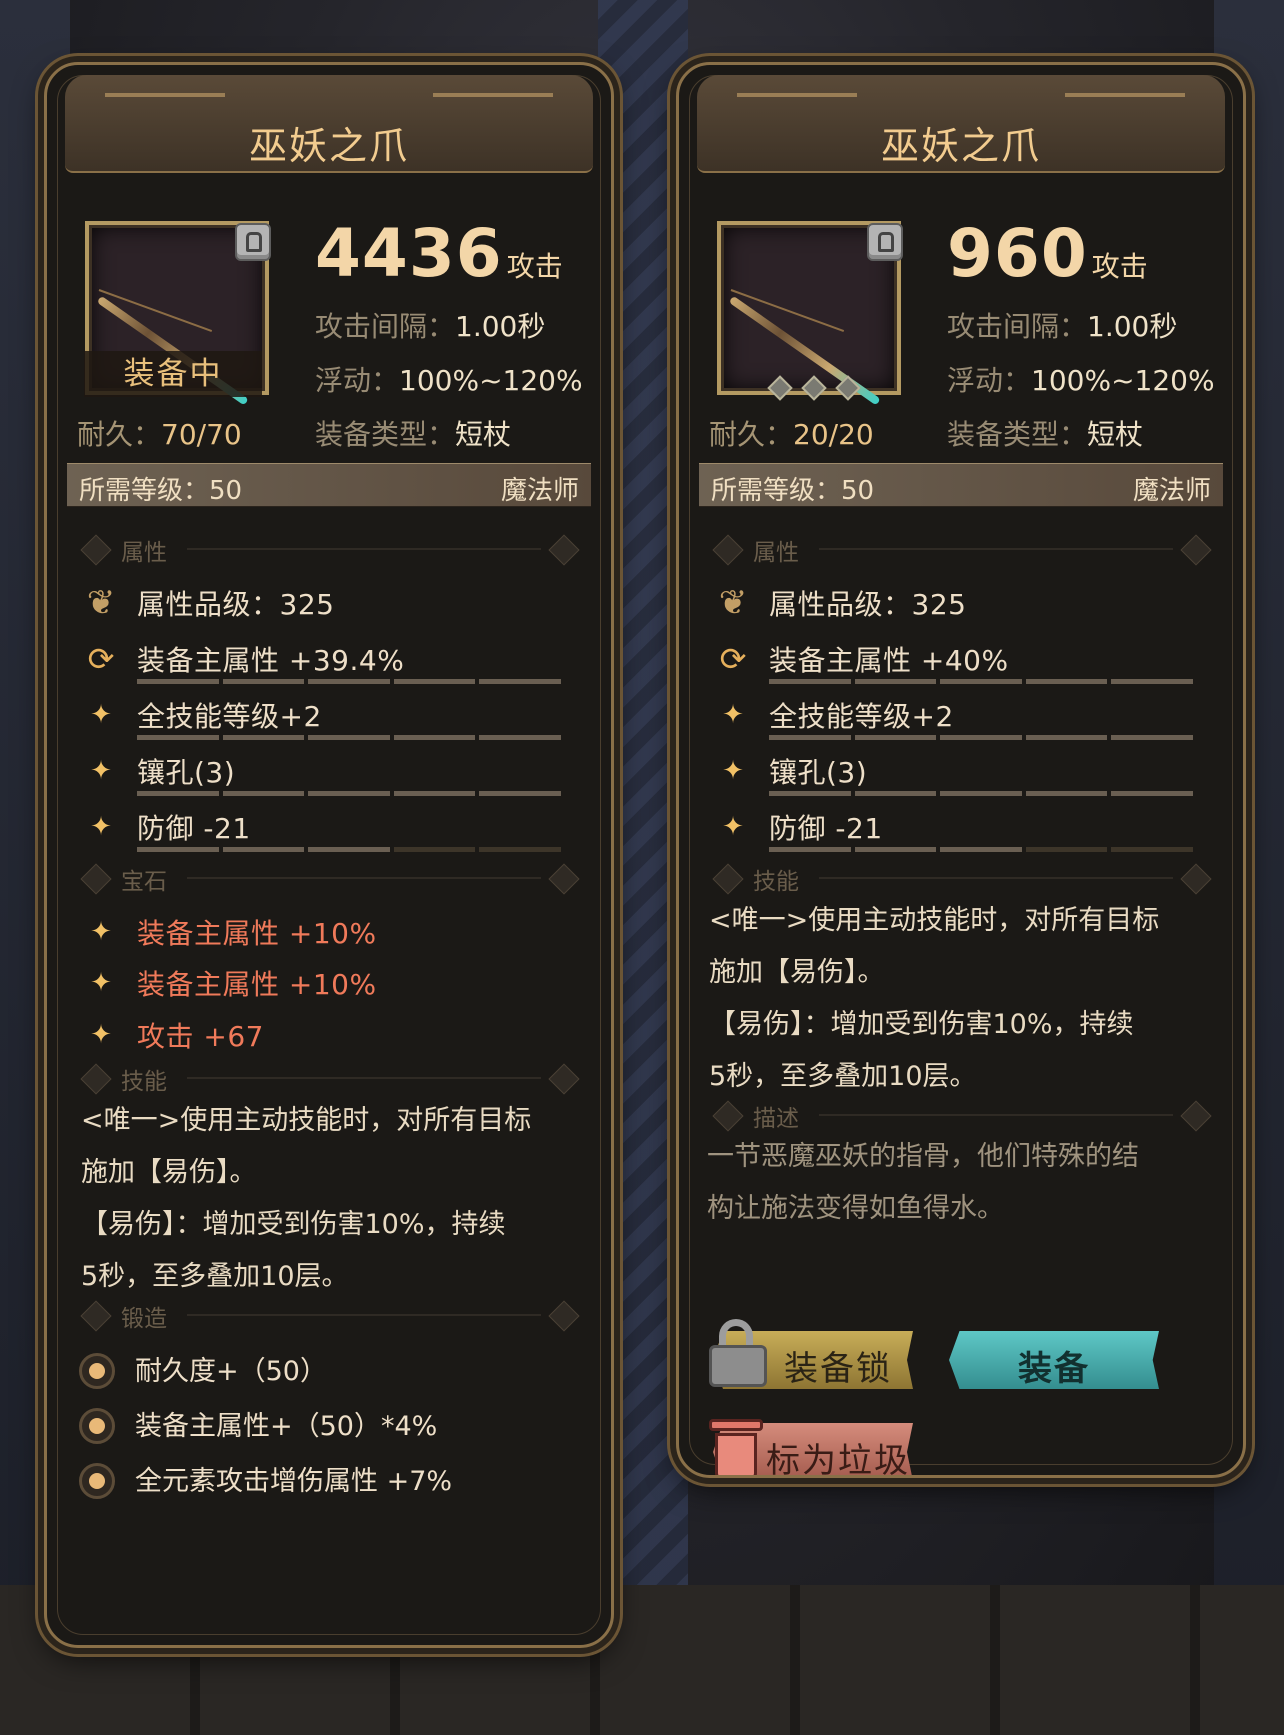 The image size is (1284, 1735). What do you see at coordinates (934, 920) in the screenshot?
I see `skill-line: <唯一>使用主动技能时，对所有目标` at bounding box center [934, 920].